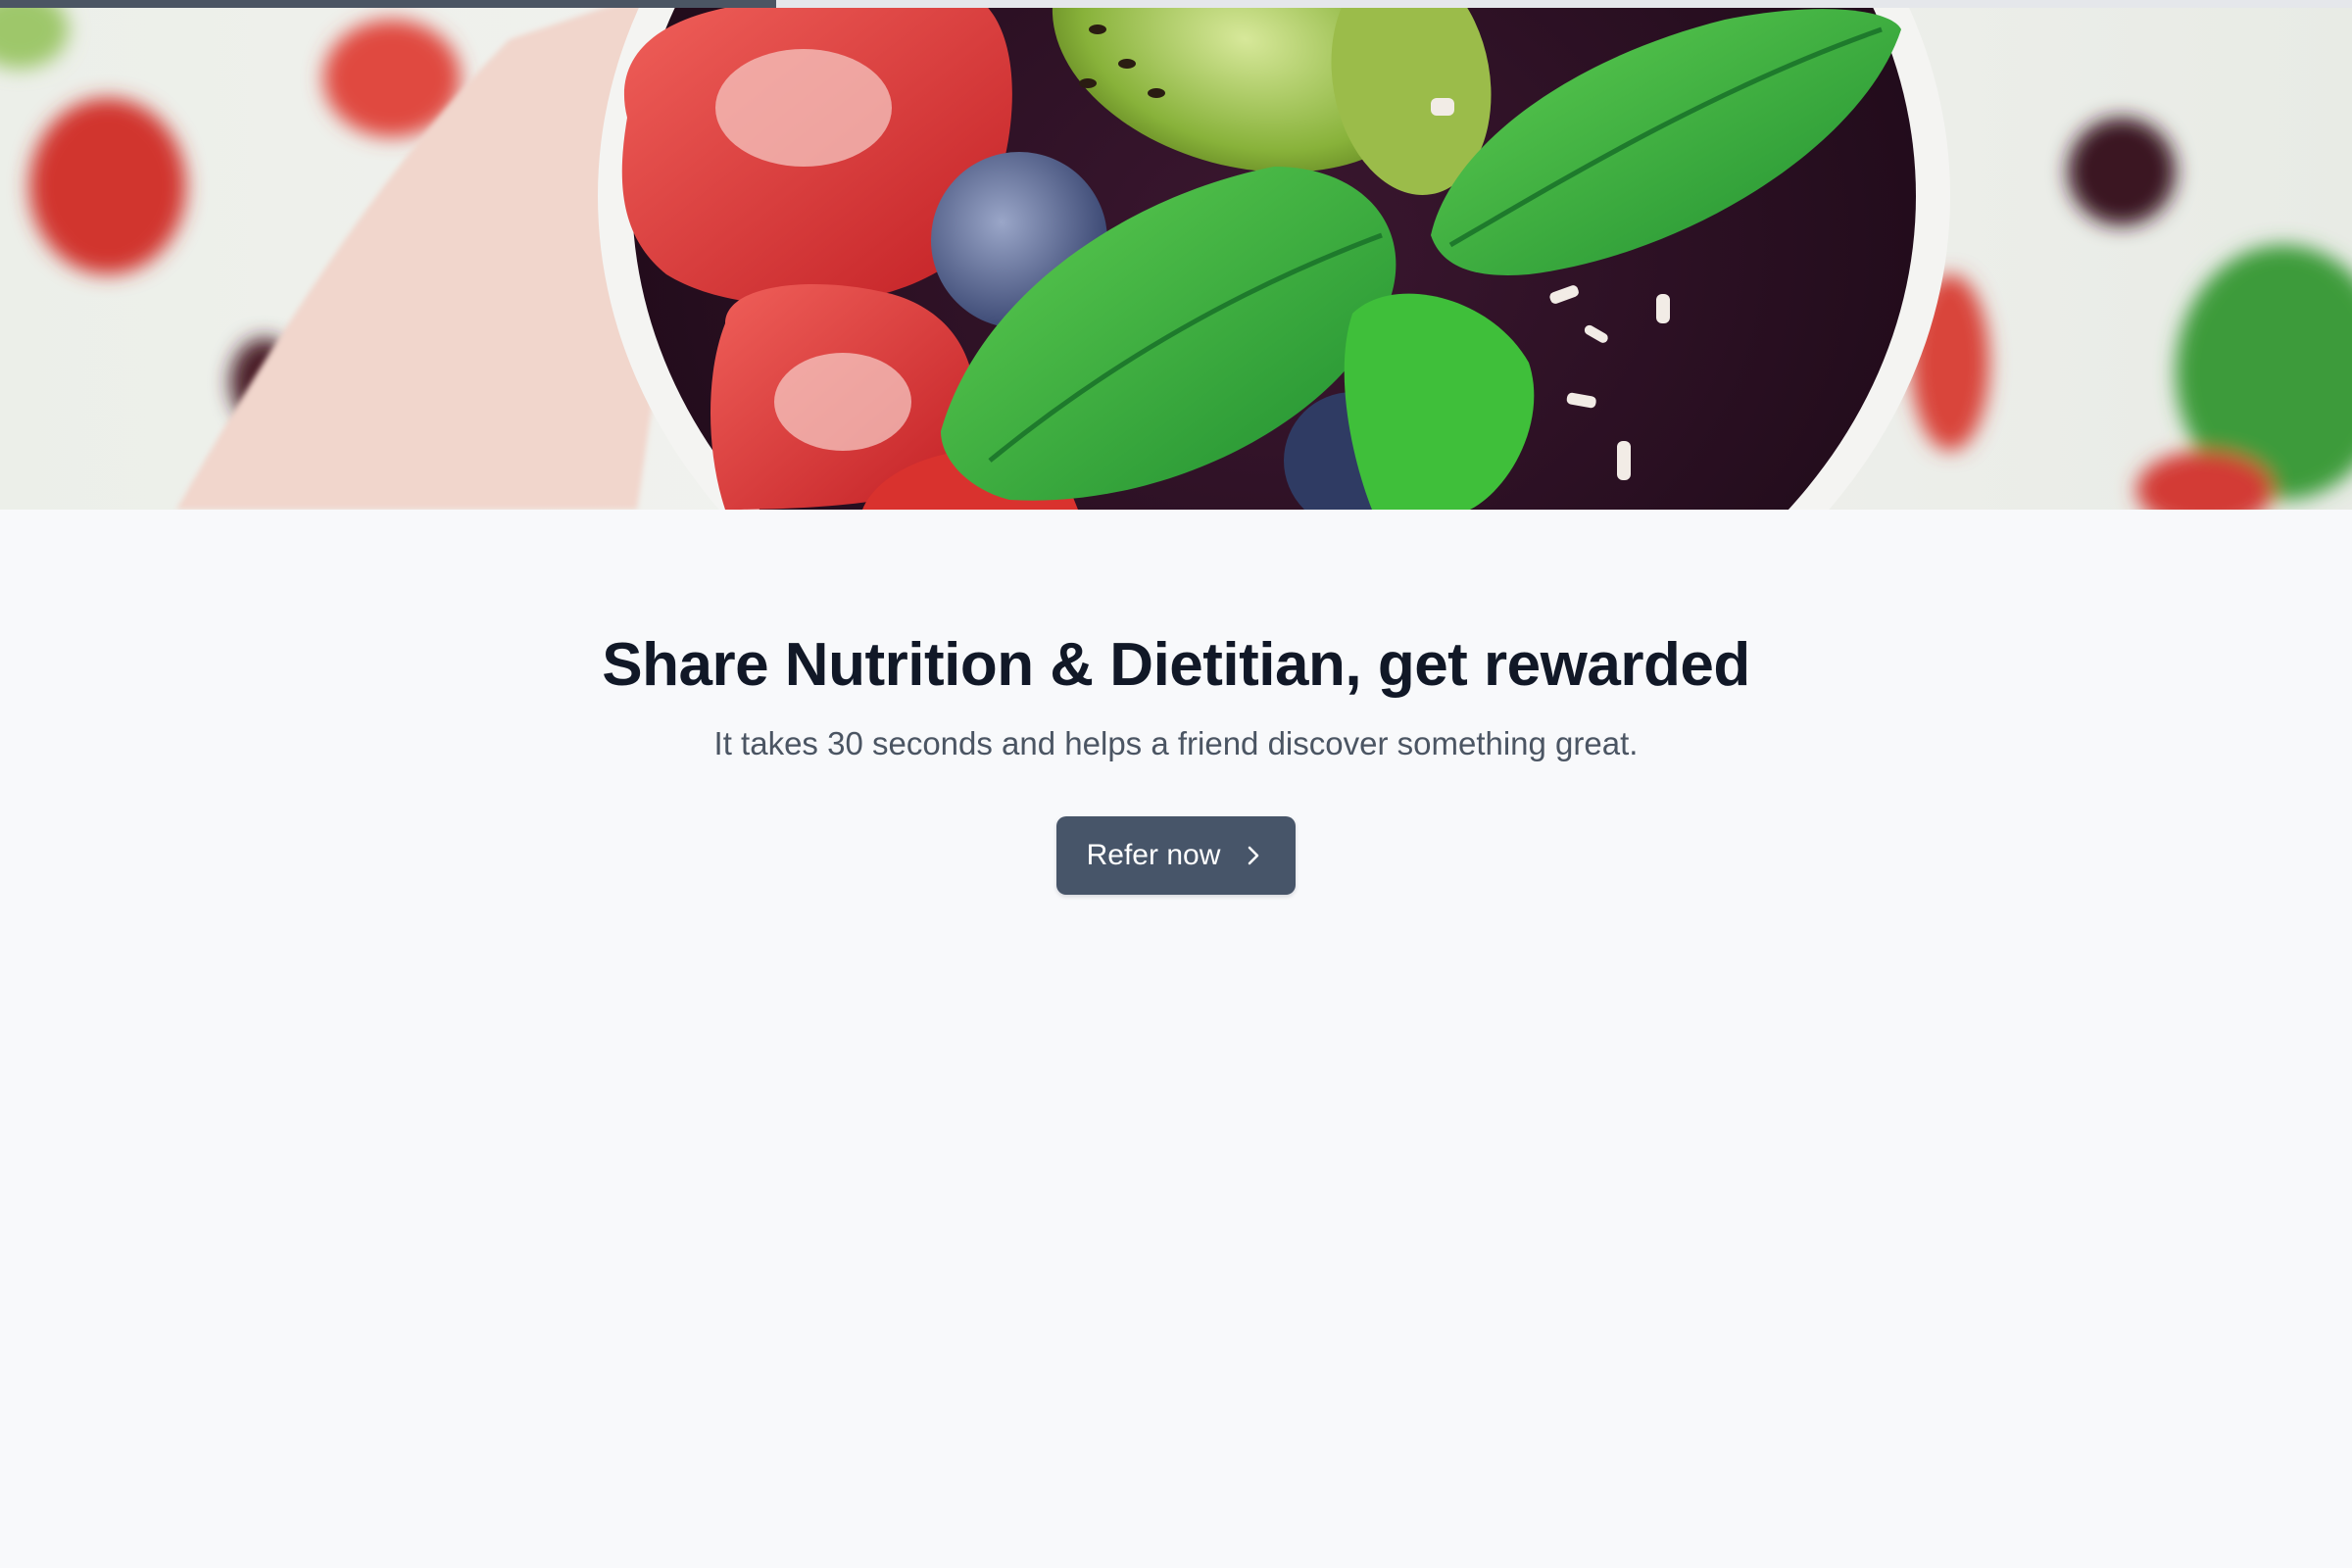 Image resolution: width=2352 pixels, height=1568 pixels. Describe the element at coordinates (1176, 4) in the screenshot. I see `progress-bar` at that location.